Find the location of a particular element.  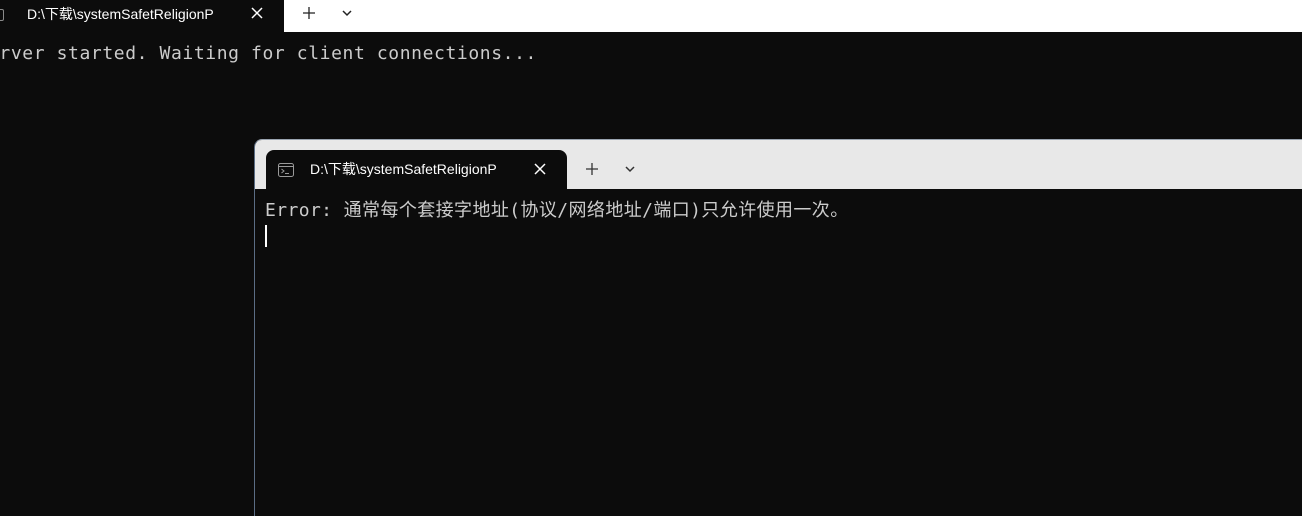

text-cursor is located at coordinates (266, 236).